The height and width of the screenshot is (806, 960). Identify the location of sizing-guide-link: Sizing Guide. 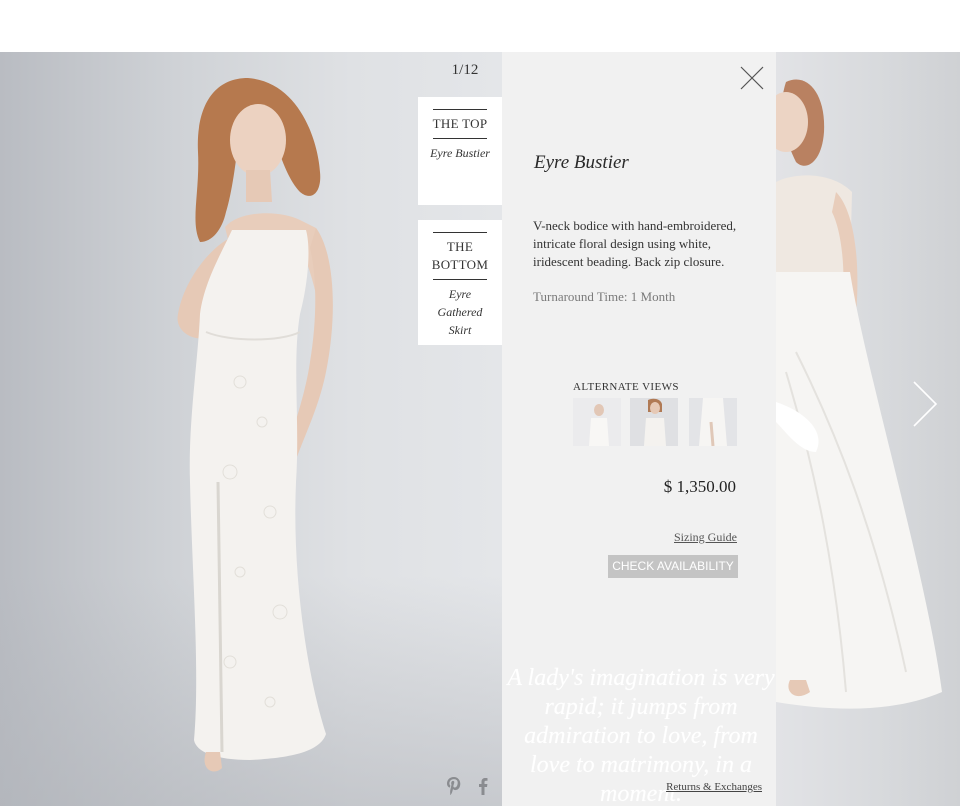
(705, 537).